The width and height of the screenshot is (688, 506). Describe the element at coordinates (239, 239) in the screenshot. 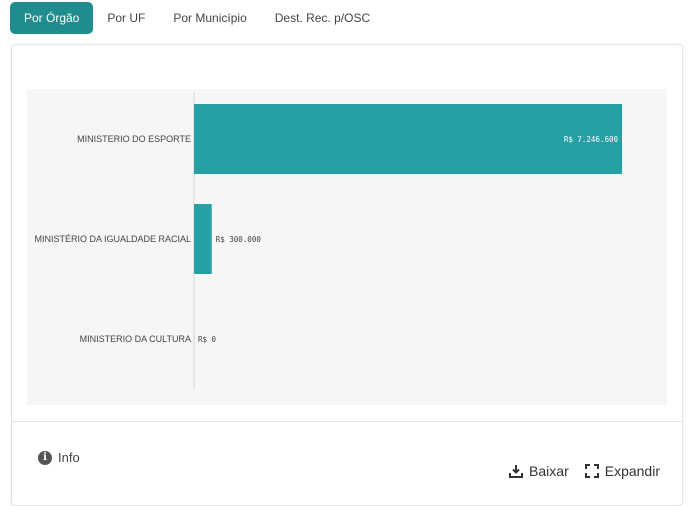

I see `value-label: R$ 300.000` at that location.